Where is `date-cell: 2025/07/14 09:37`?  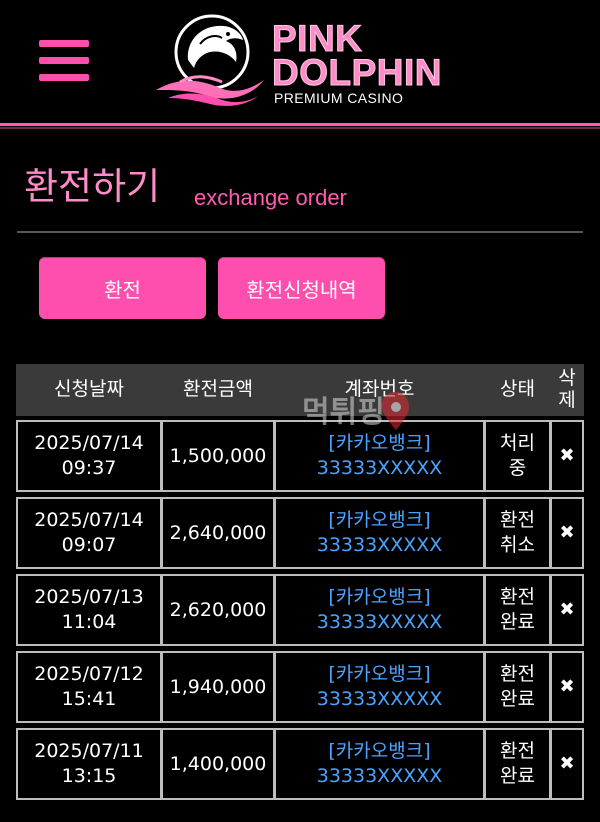 date-cell: 2025/07/14 09:37 is located at coordinates (89, 456).